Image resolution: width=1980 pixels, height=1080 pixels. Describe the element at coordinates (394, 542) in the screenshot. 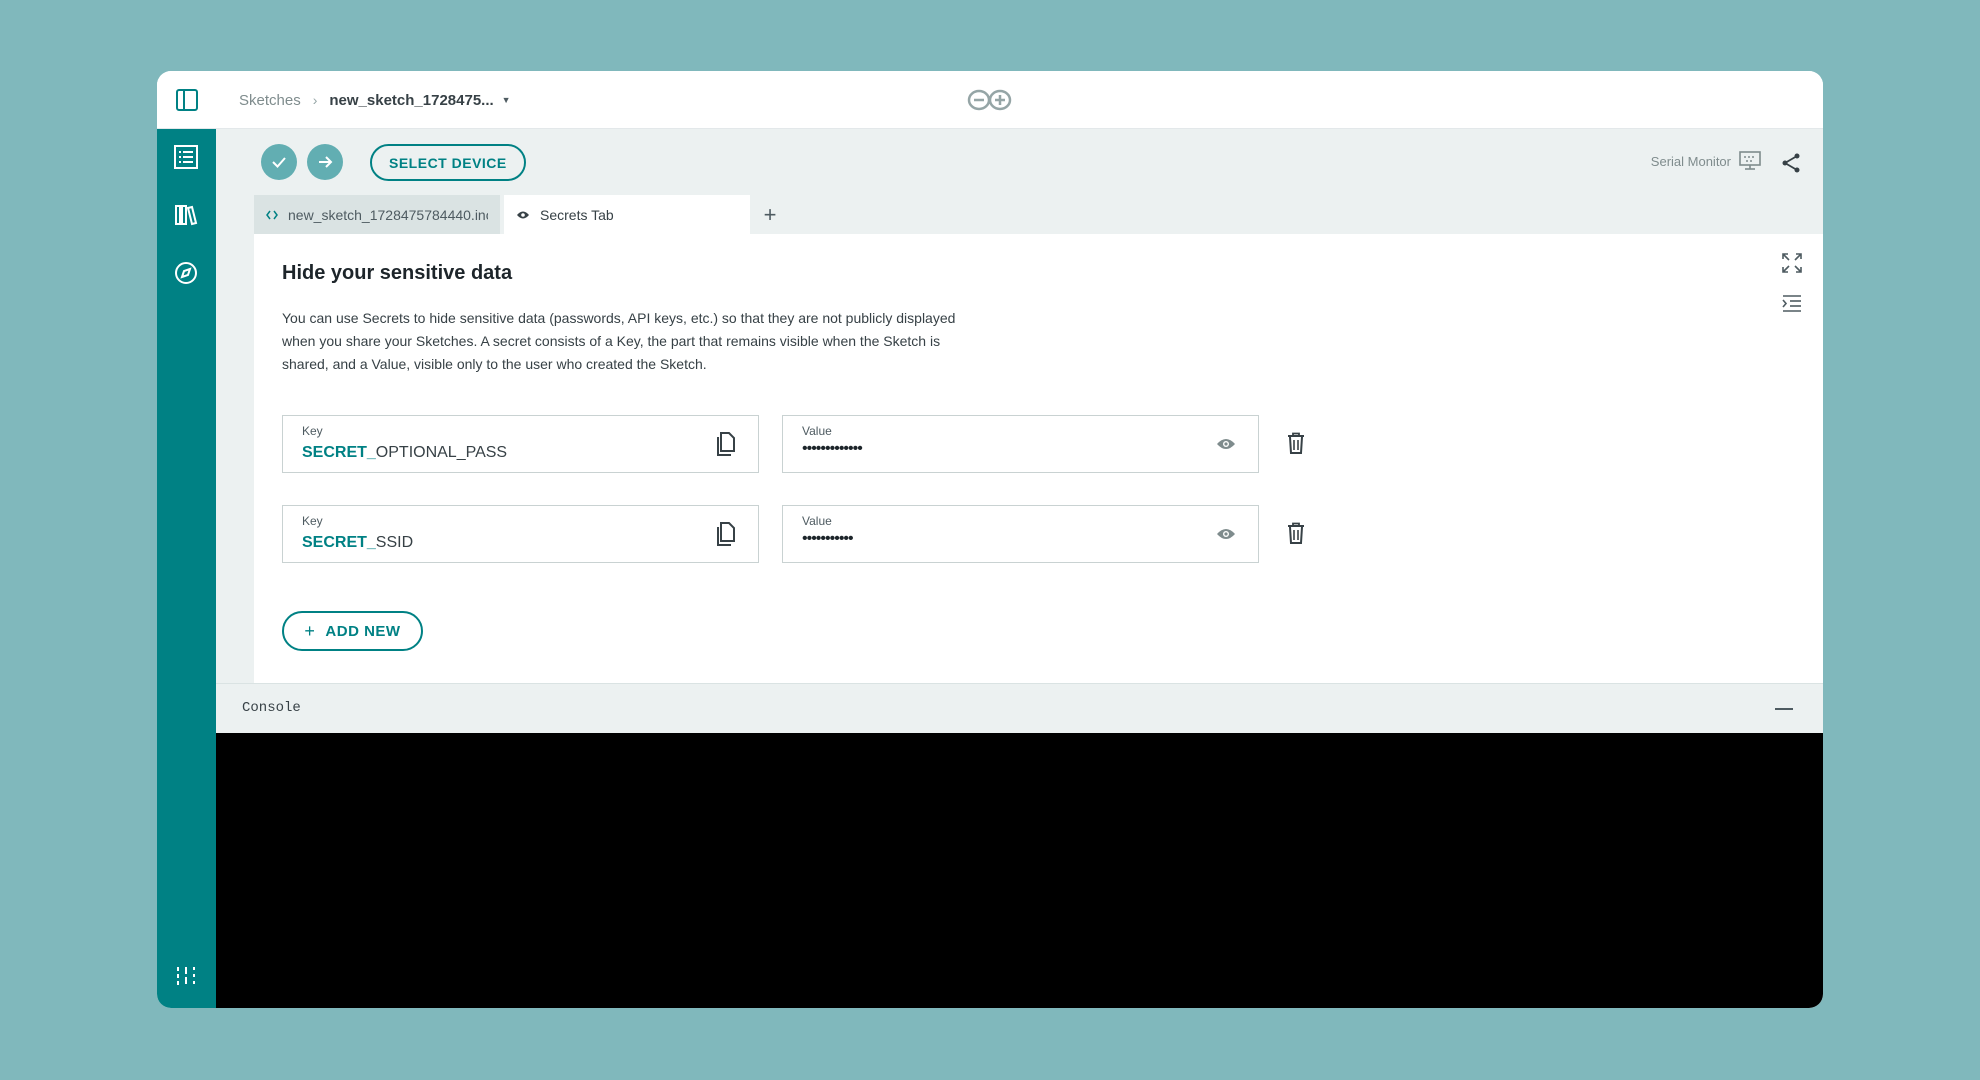

I see `secret-key-suffix: SSID` at that location.